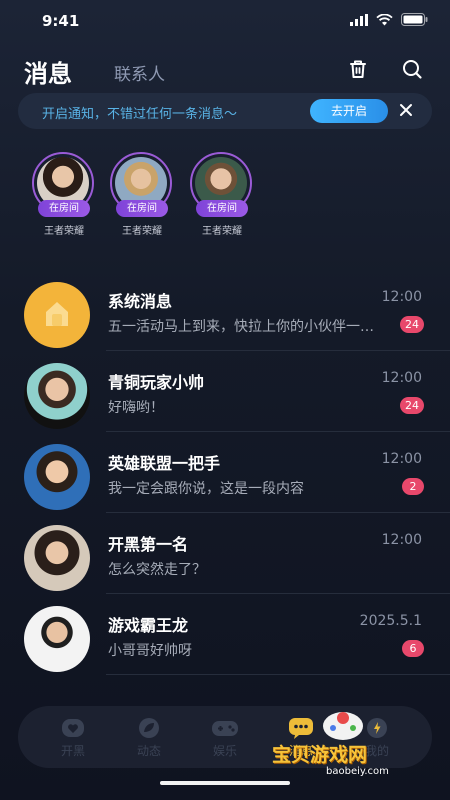 The image size is (450, 800). What do you see at coordinates (320, 755) in the screenshot?
I see `watermark-text: 宝贝游戏网` at bounding box center [320, 755].